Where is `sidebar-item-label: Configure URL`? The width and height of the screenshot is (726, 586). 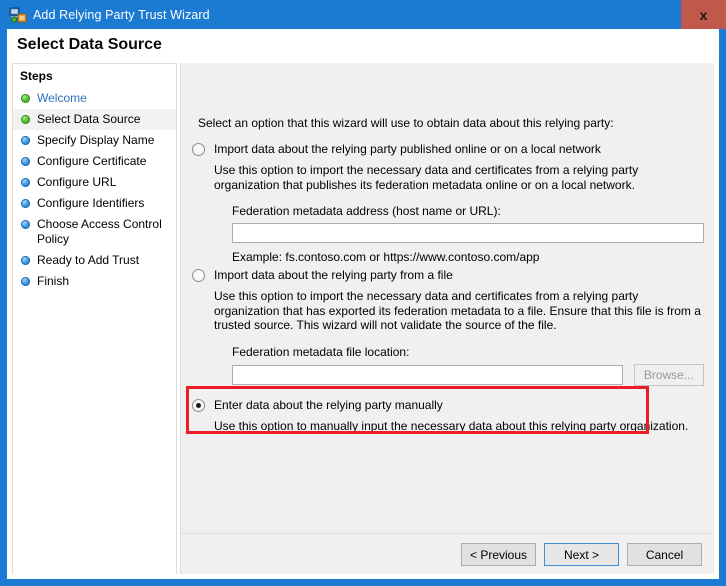
sidebar-item-label: Configure URL is located at coordinates (77, 182).